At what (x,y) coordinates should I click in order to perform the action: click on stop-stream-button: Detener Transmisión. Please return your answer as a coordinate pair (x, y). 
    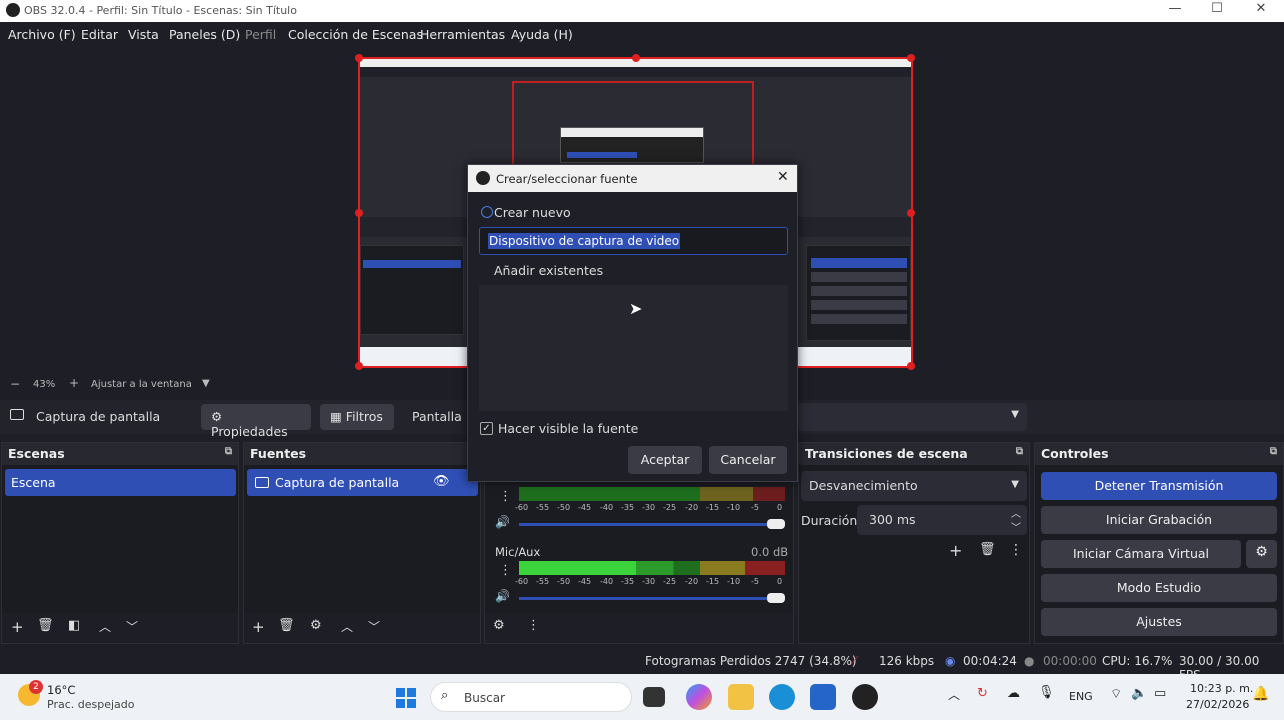
    Looking at the image, I should click on (1159, 486).